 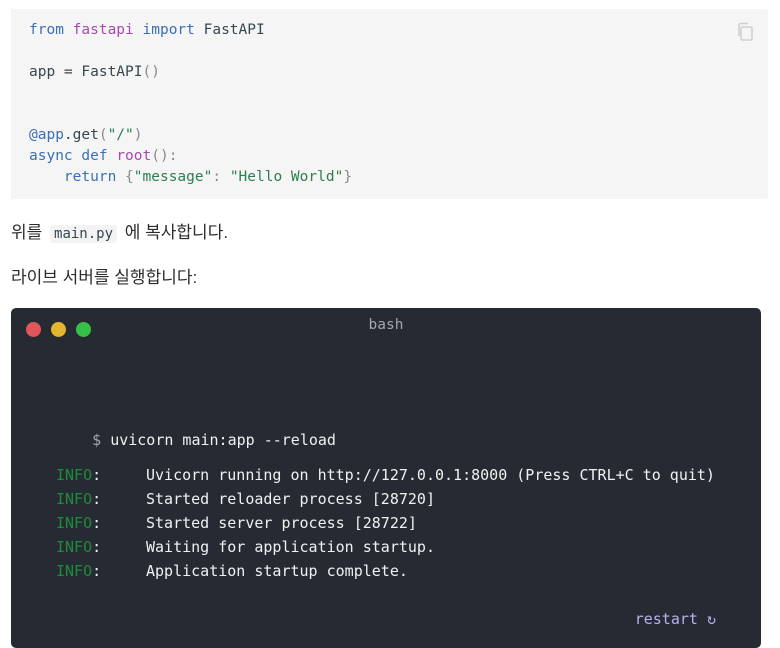 I want to click on code-token: import, so click(x=168, y=30).